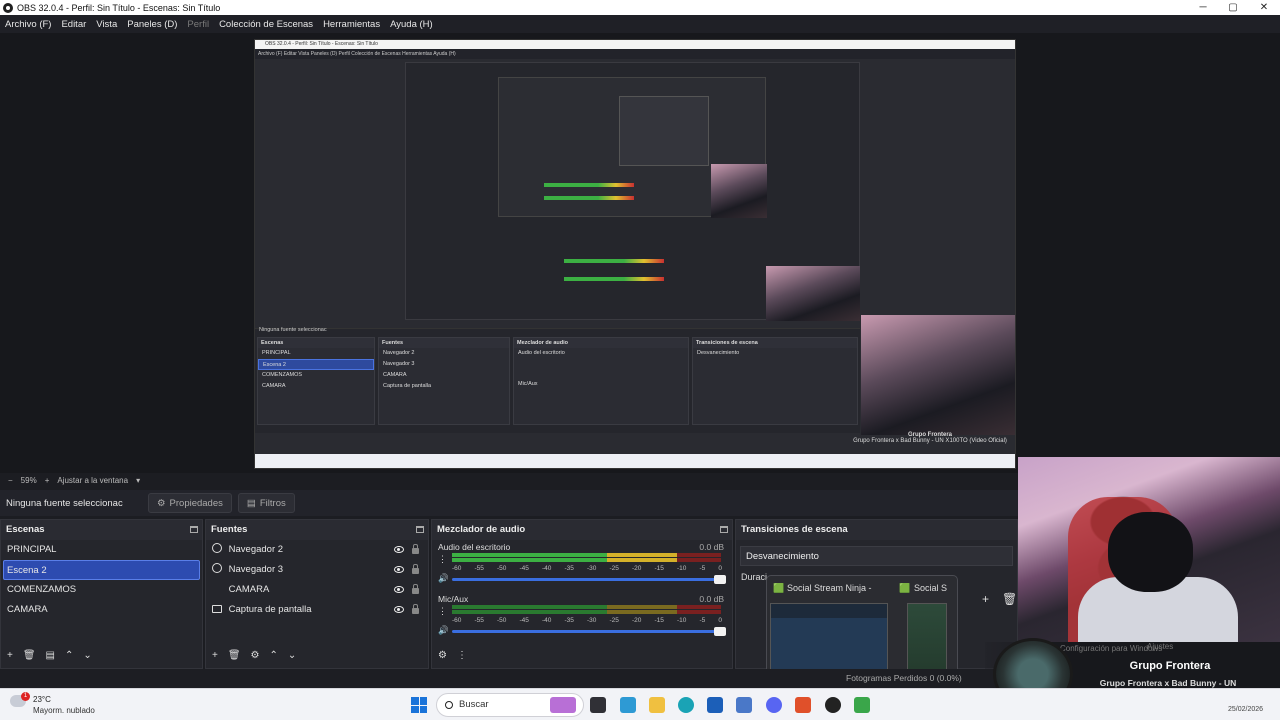  I want to click on widget-icon, so click(563, 705).